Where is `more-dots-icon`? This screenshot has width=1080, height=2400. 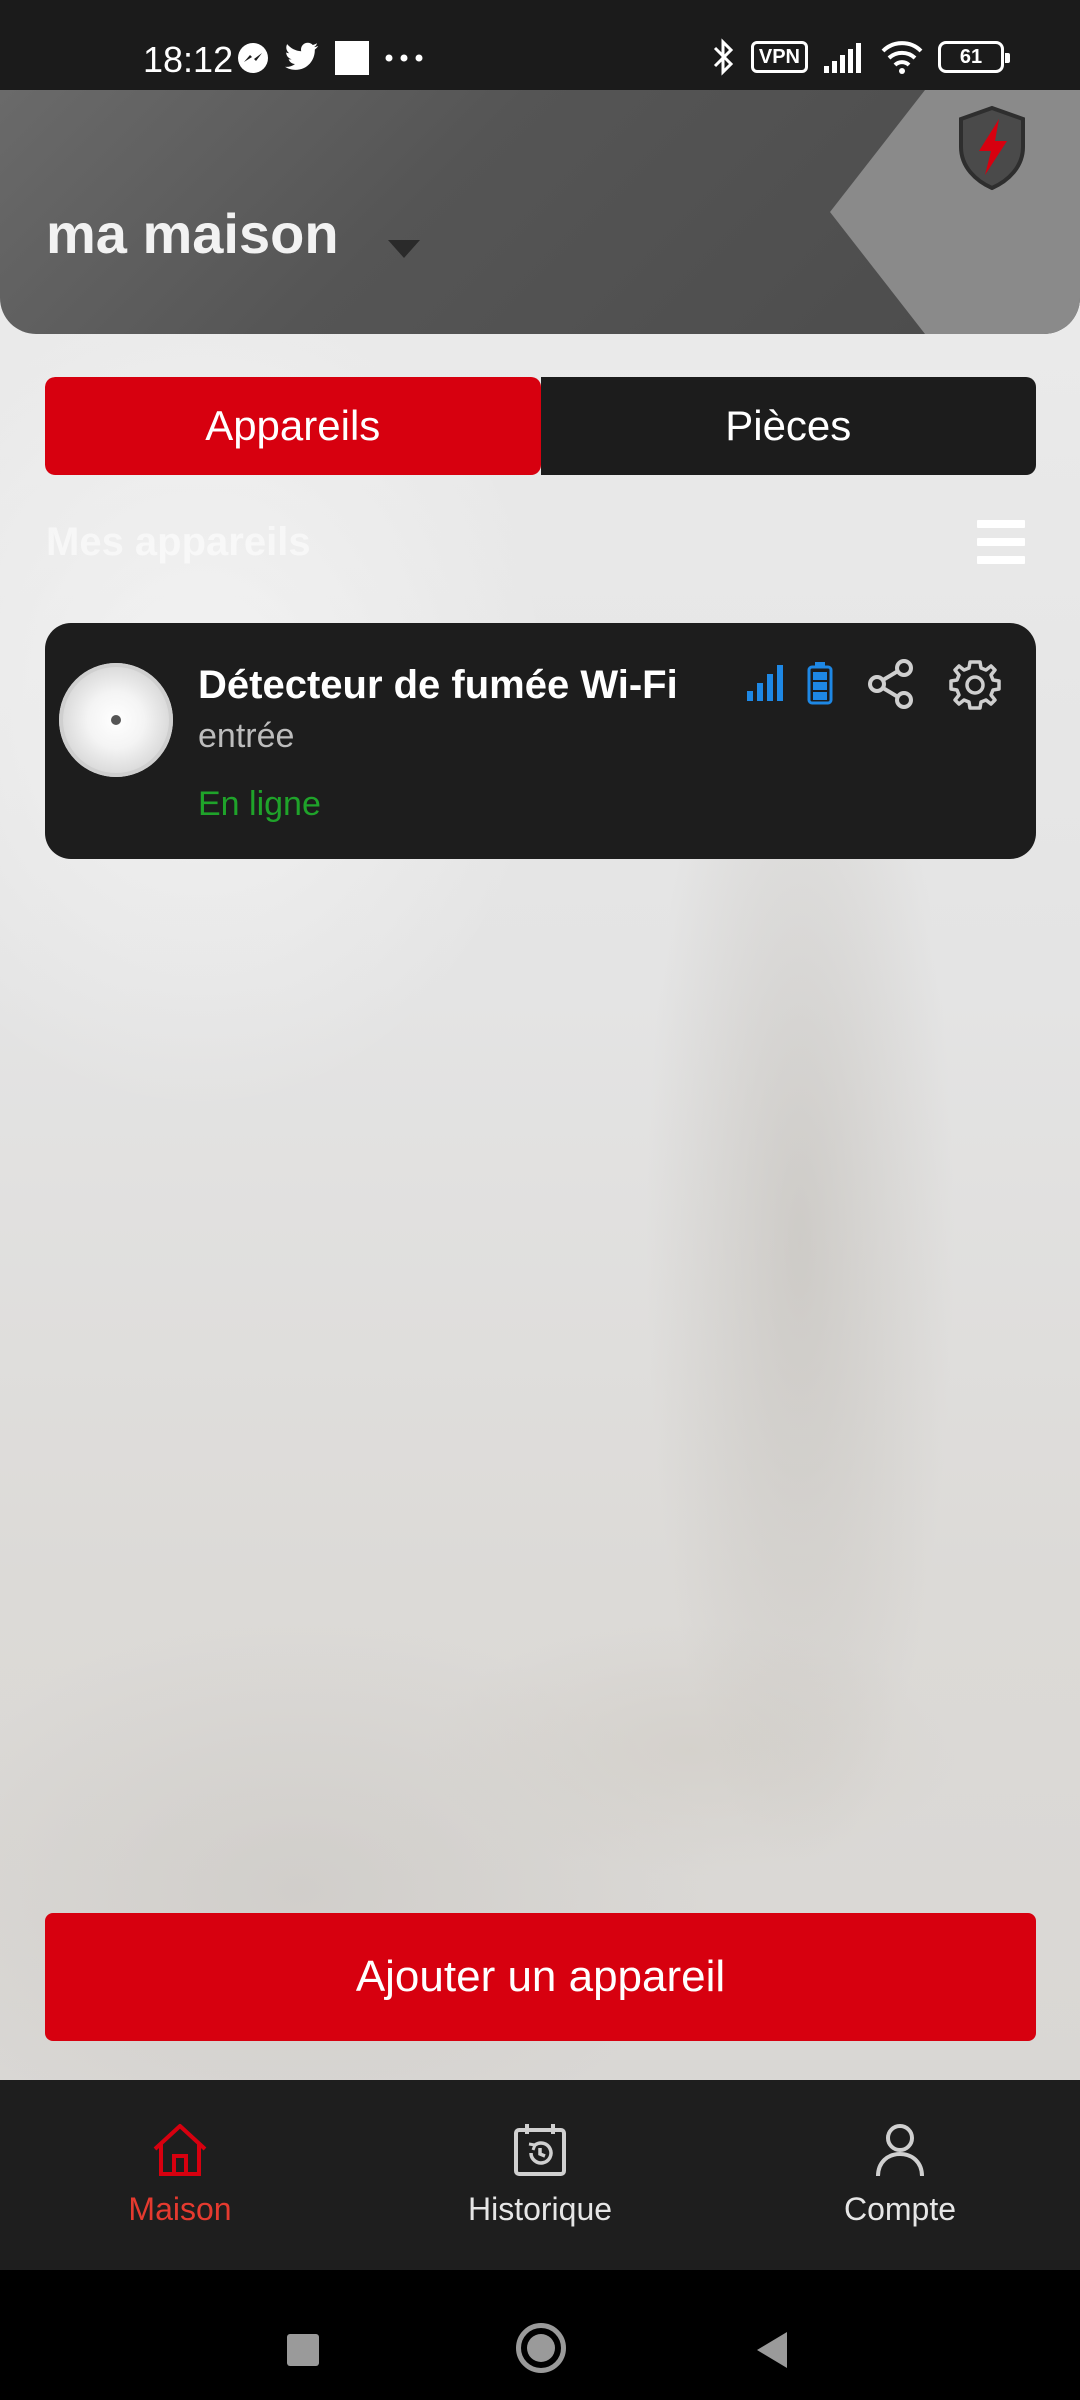
more-dots-icon is located at coordinates (404, 58).